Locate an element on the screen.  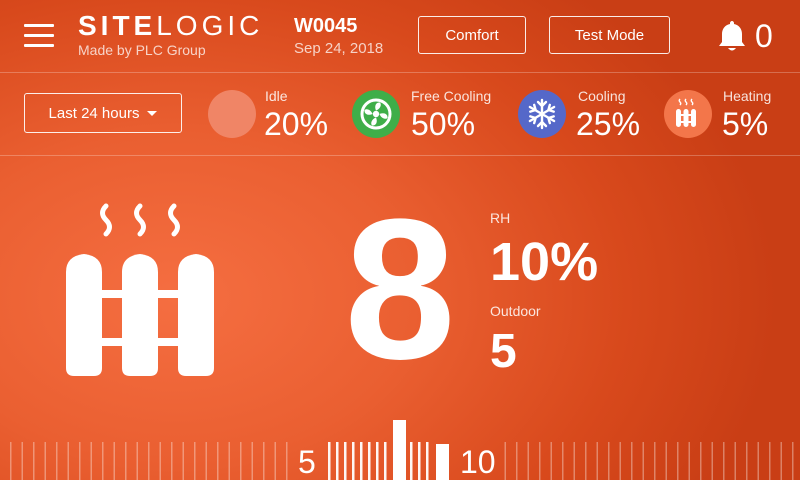
brand-logo: SITELOGIC Made by PLC Group is located at coordinates (170, 34).